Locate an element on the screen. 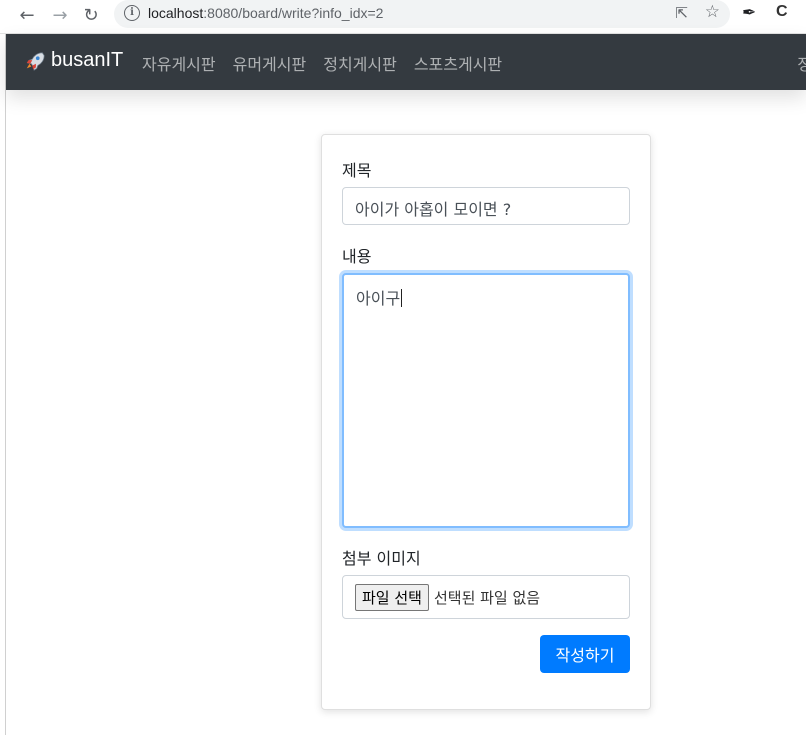 The image size is (806, 735). image-file-input: 파일 선택 선택된 파일 없음 is located at coordinates (486, 597).